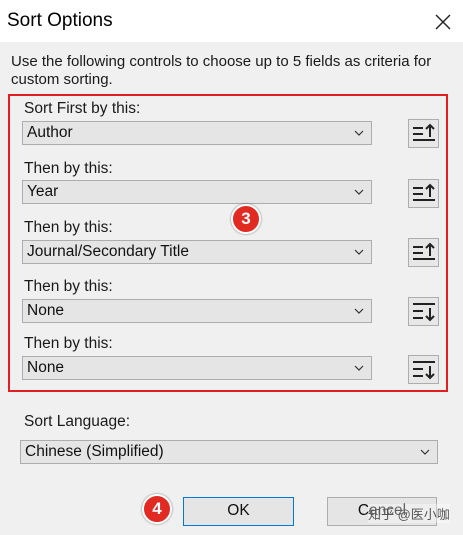 This screenshot has width=463, height=535. Describe the element at coordinates (197, 311) in the screenshot. I see `sort-field-select-4: None` at that location.